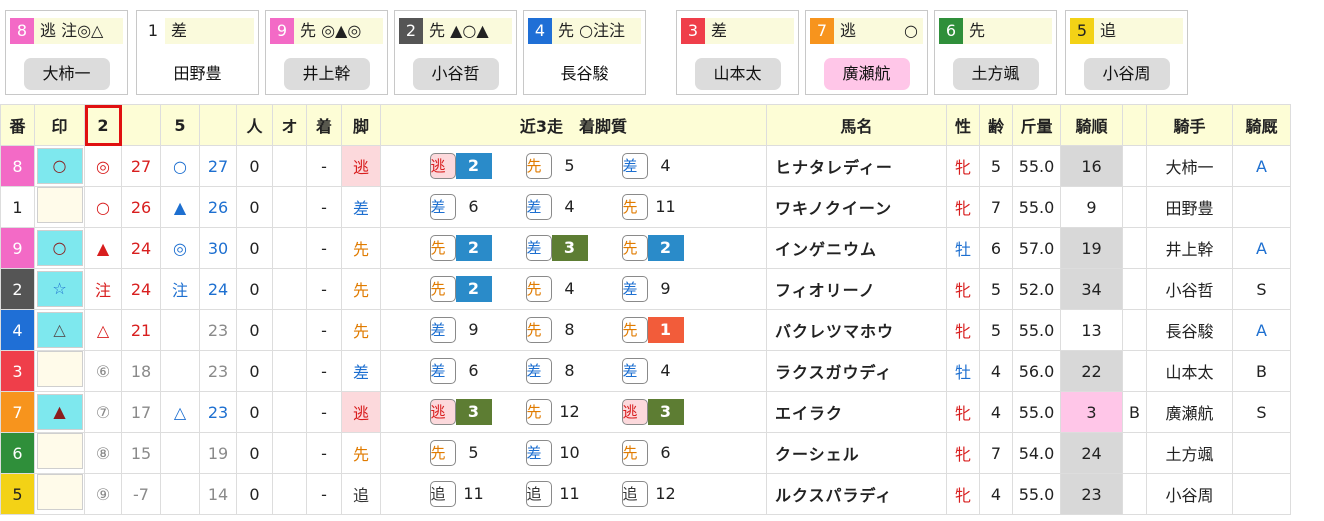  Describe the element at coordinates (645, 453) in the screenshot. I see `table-row: 6 ⑧ 15 19 0- 先先 5 差 10 先 6 クーシェル牝 7 54.0 24 土方颯` at that location.